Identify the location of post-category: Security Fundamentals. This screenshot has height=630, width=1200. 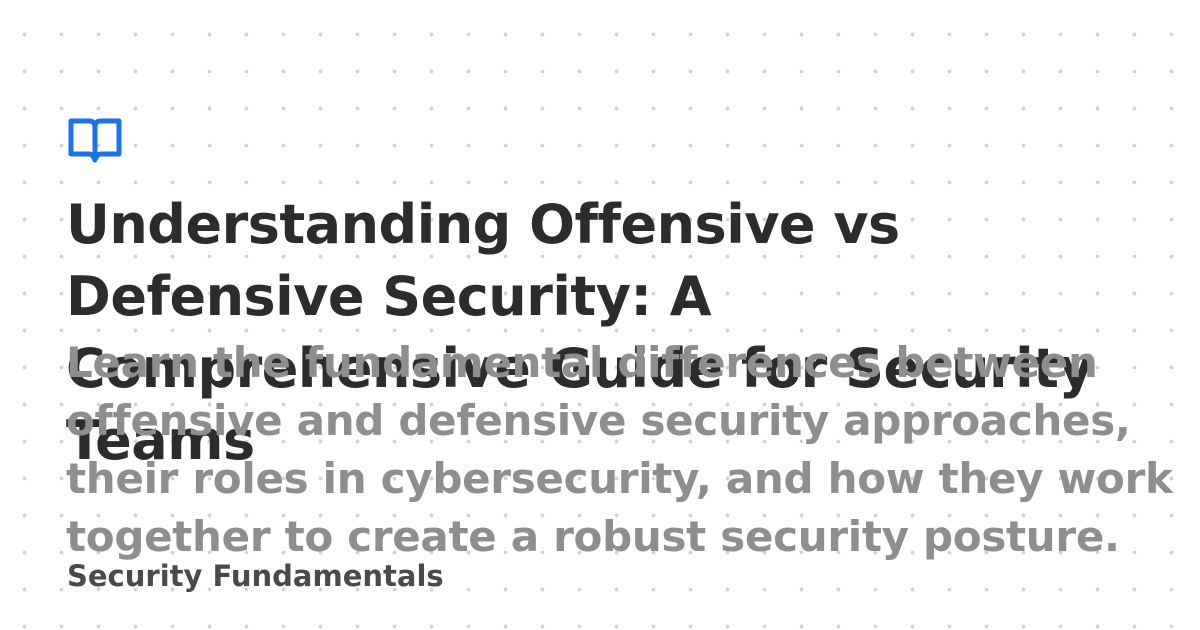
(255, 576).